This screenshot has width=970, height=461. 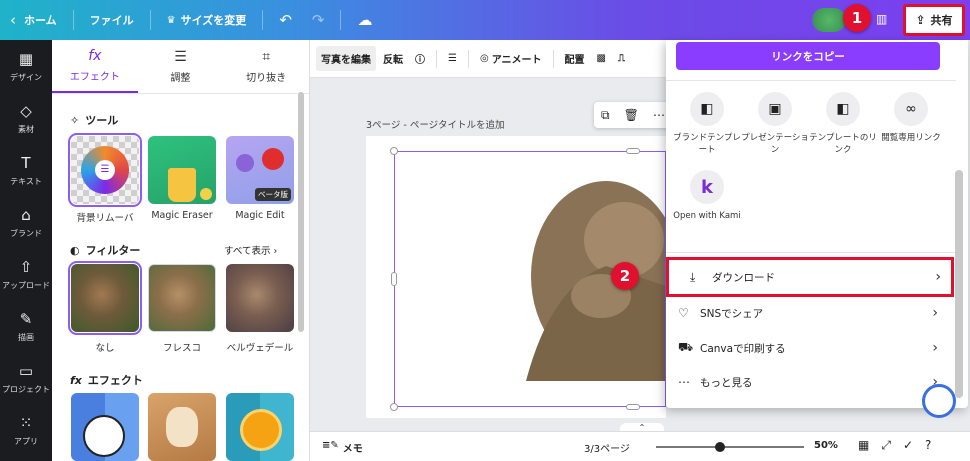 I want to click on help-icon: ?, so click(x=928, y=445).